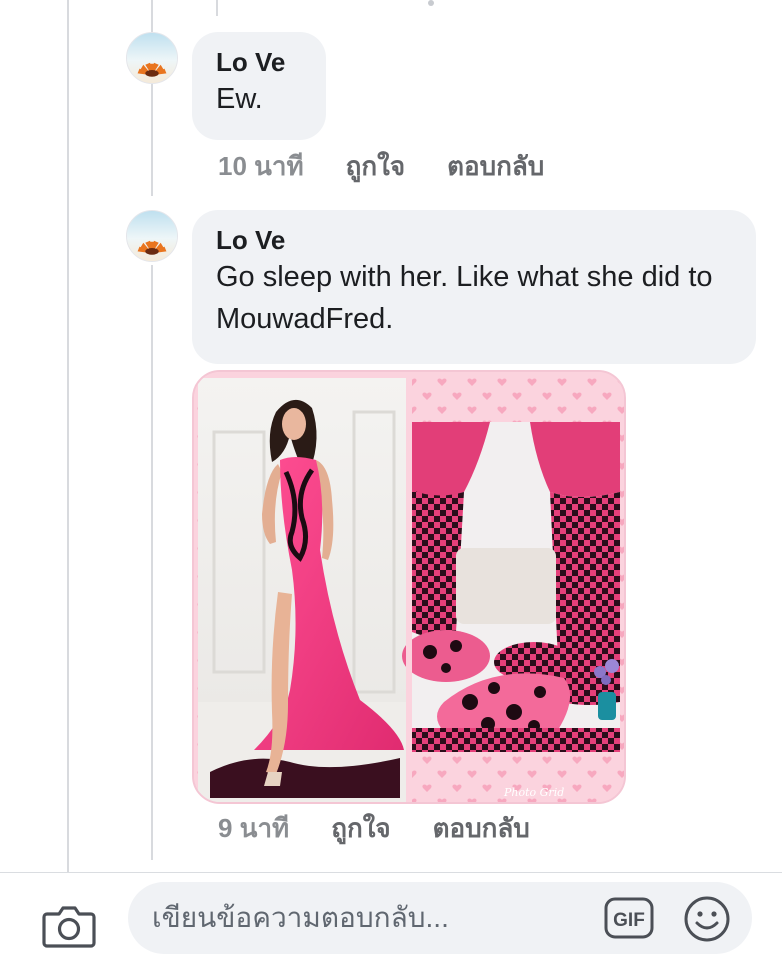 This screenshot has height=961, width=782. I want to click on gif-button: GIF, so click(629, 918).